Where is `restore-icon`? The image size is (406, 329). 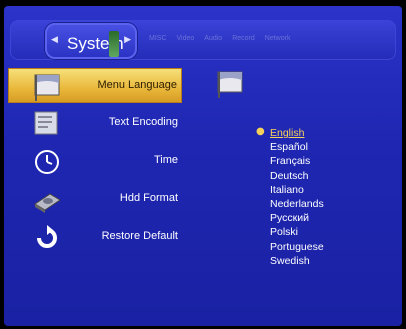
restore-icon is located at coordinates (47, 236).